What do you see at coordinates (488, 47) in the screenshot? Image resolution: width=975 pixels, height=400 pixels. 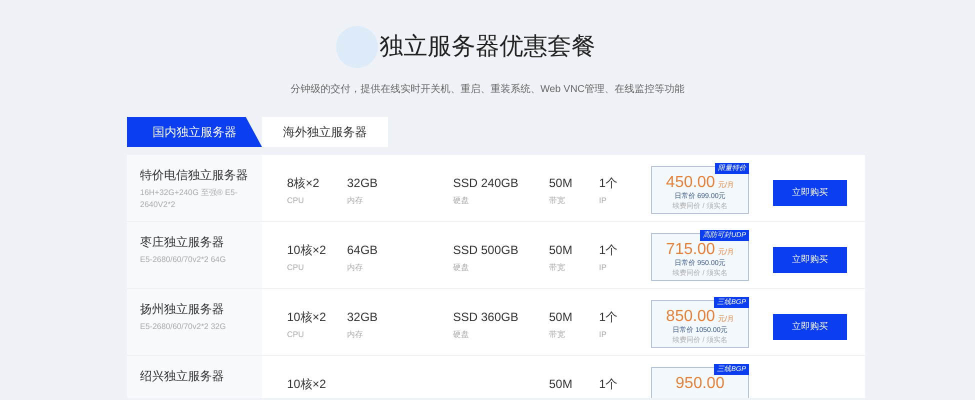 I see `page-title: 独立服务器优惠套餐` at bounding box center [488, 47].